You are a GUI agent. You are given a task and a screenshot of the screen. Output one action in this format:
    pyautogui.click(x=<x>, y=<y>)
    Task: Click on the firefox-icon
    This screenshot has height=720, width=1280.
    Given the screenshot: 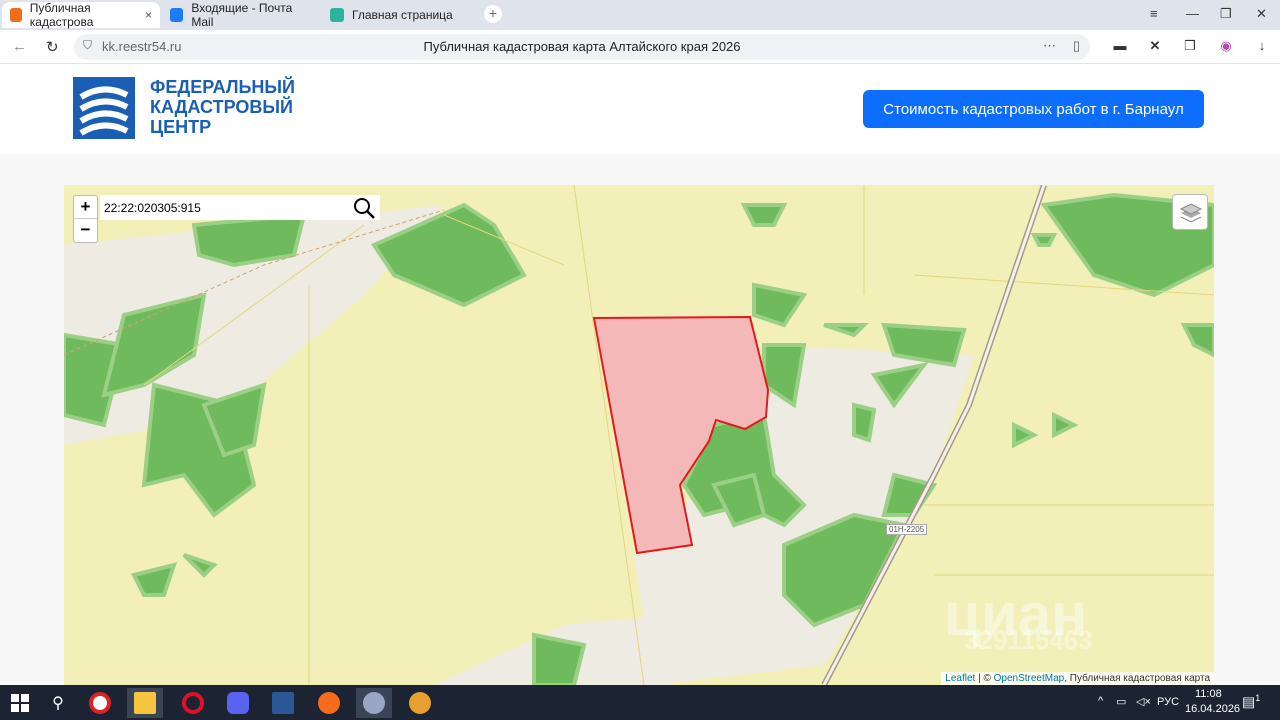 What is the action you would take?
    pyautogui.click(x=329, y=703)
    